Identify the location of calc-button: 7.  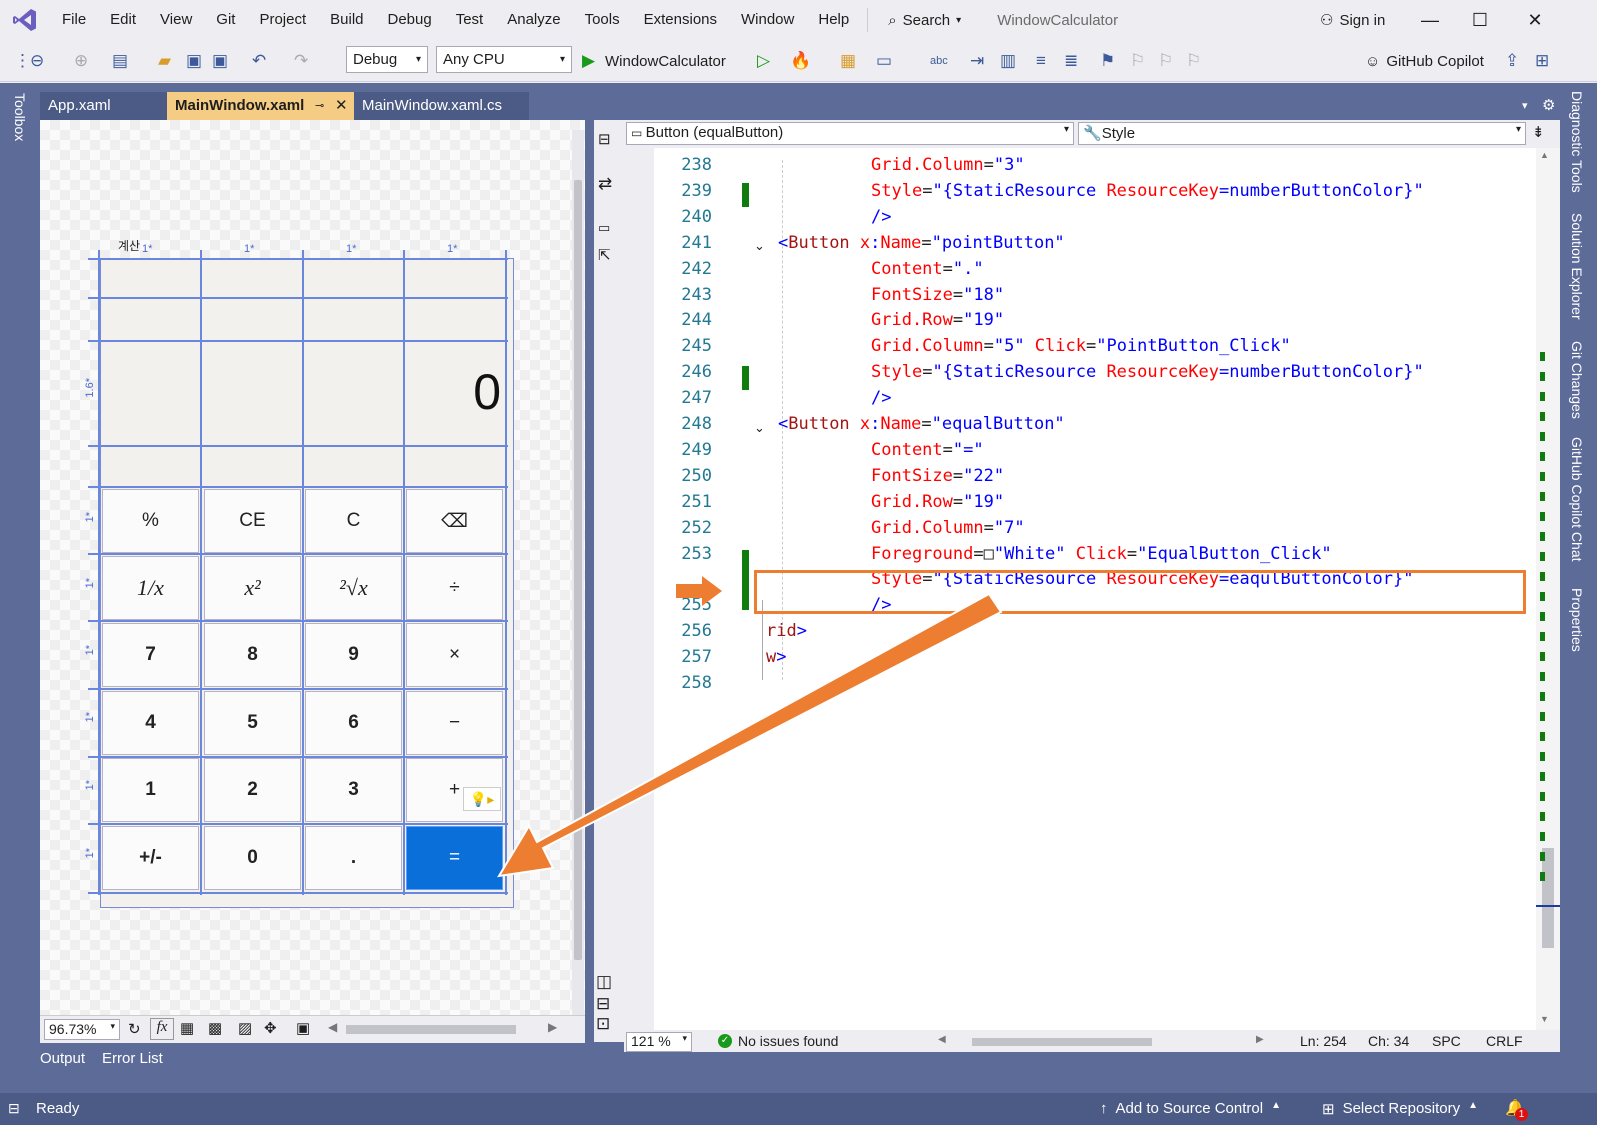
(150, 655).